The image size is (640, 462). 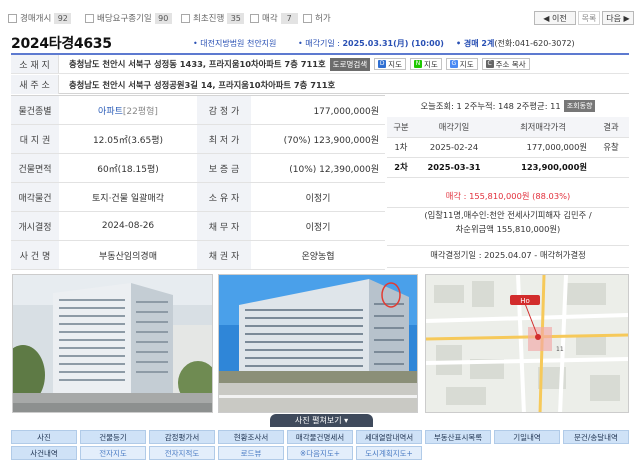 I want to click on doc-appraisal-button: 감정평가서, so click(x=182, y=437).